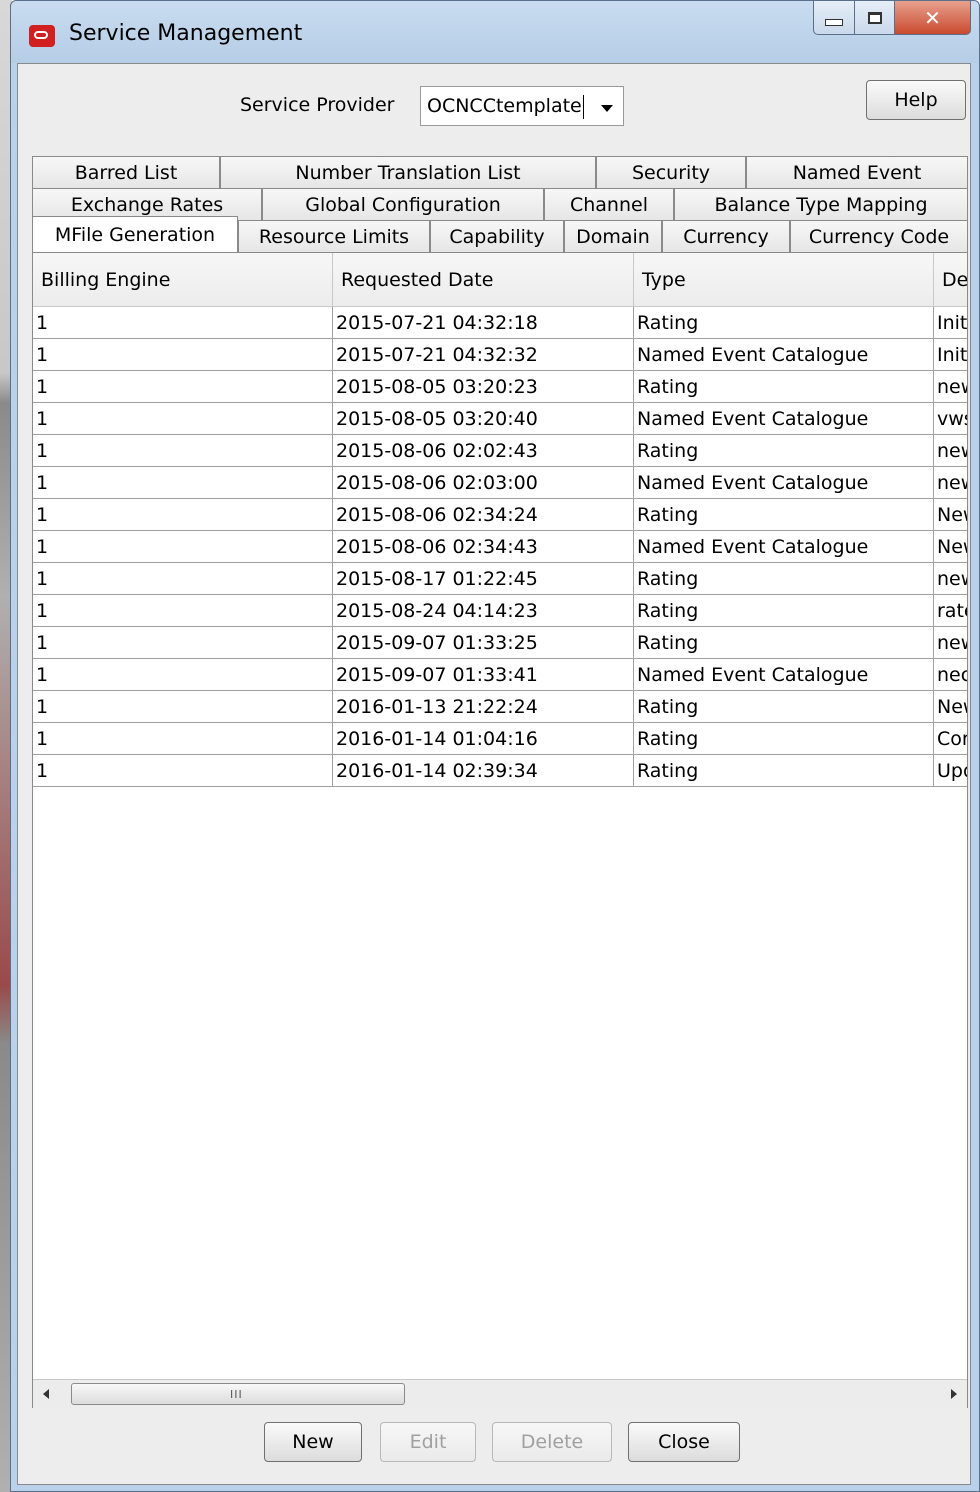 The height and width of the screenshot is (1492, 980). Describe the element at coordinates (495, 32) in the screenshot. I see `title-bar: Service Management ✕` at that location.